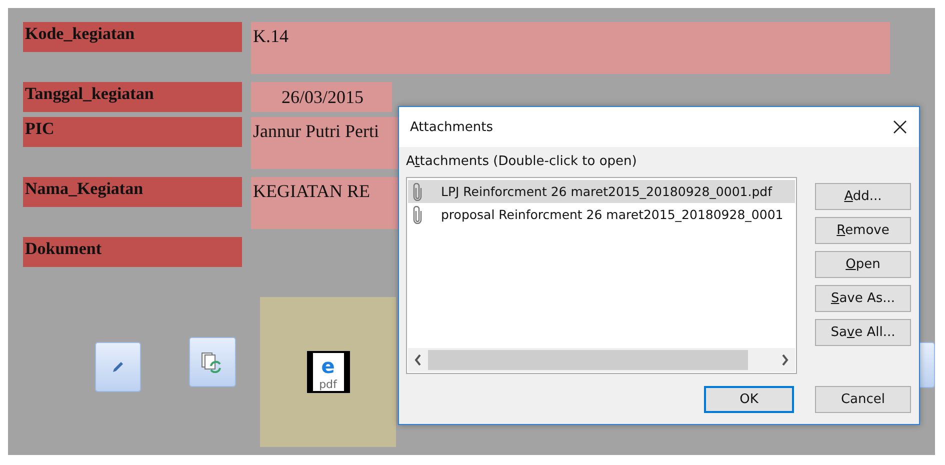 This screenshot has width=945, height=465. I want to click on dialog-title: Attachments, so click(451, 127).